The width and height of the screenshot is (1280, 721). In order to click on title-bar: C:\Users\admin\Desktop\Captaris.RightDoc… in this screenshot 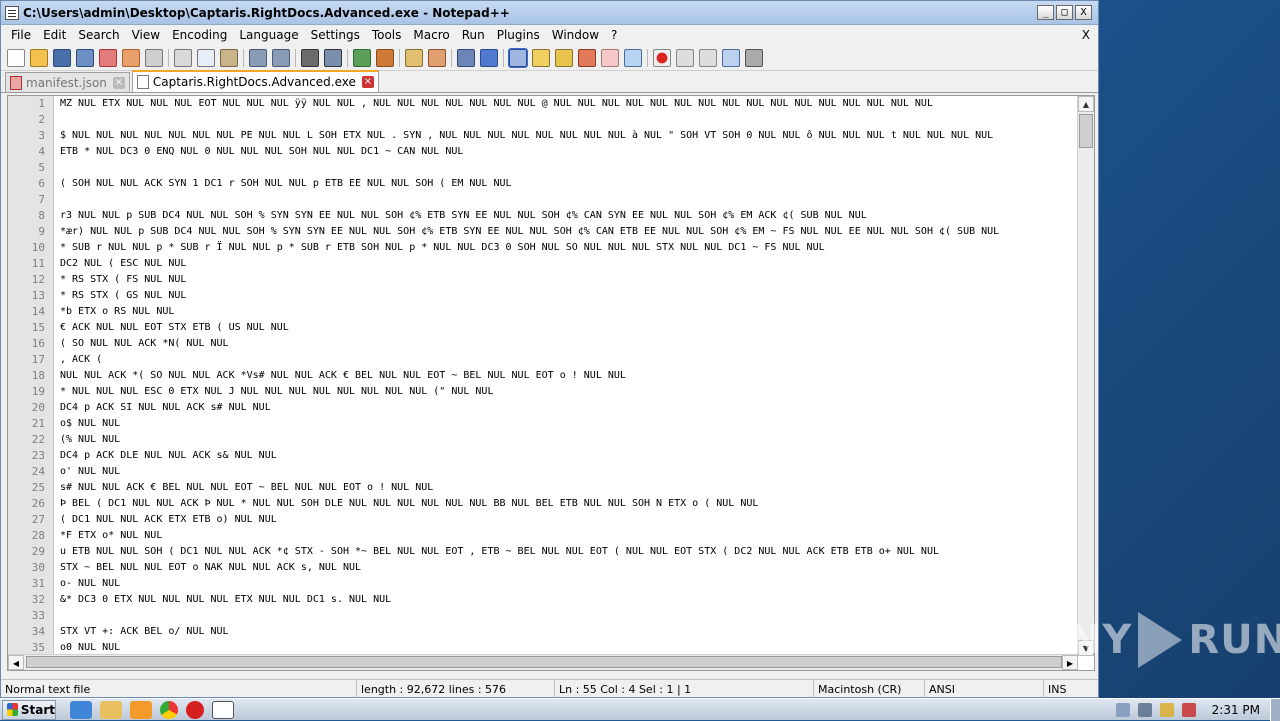, I will do `click(549, 13)`.